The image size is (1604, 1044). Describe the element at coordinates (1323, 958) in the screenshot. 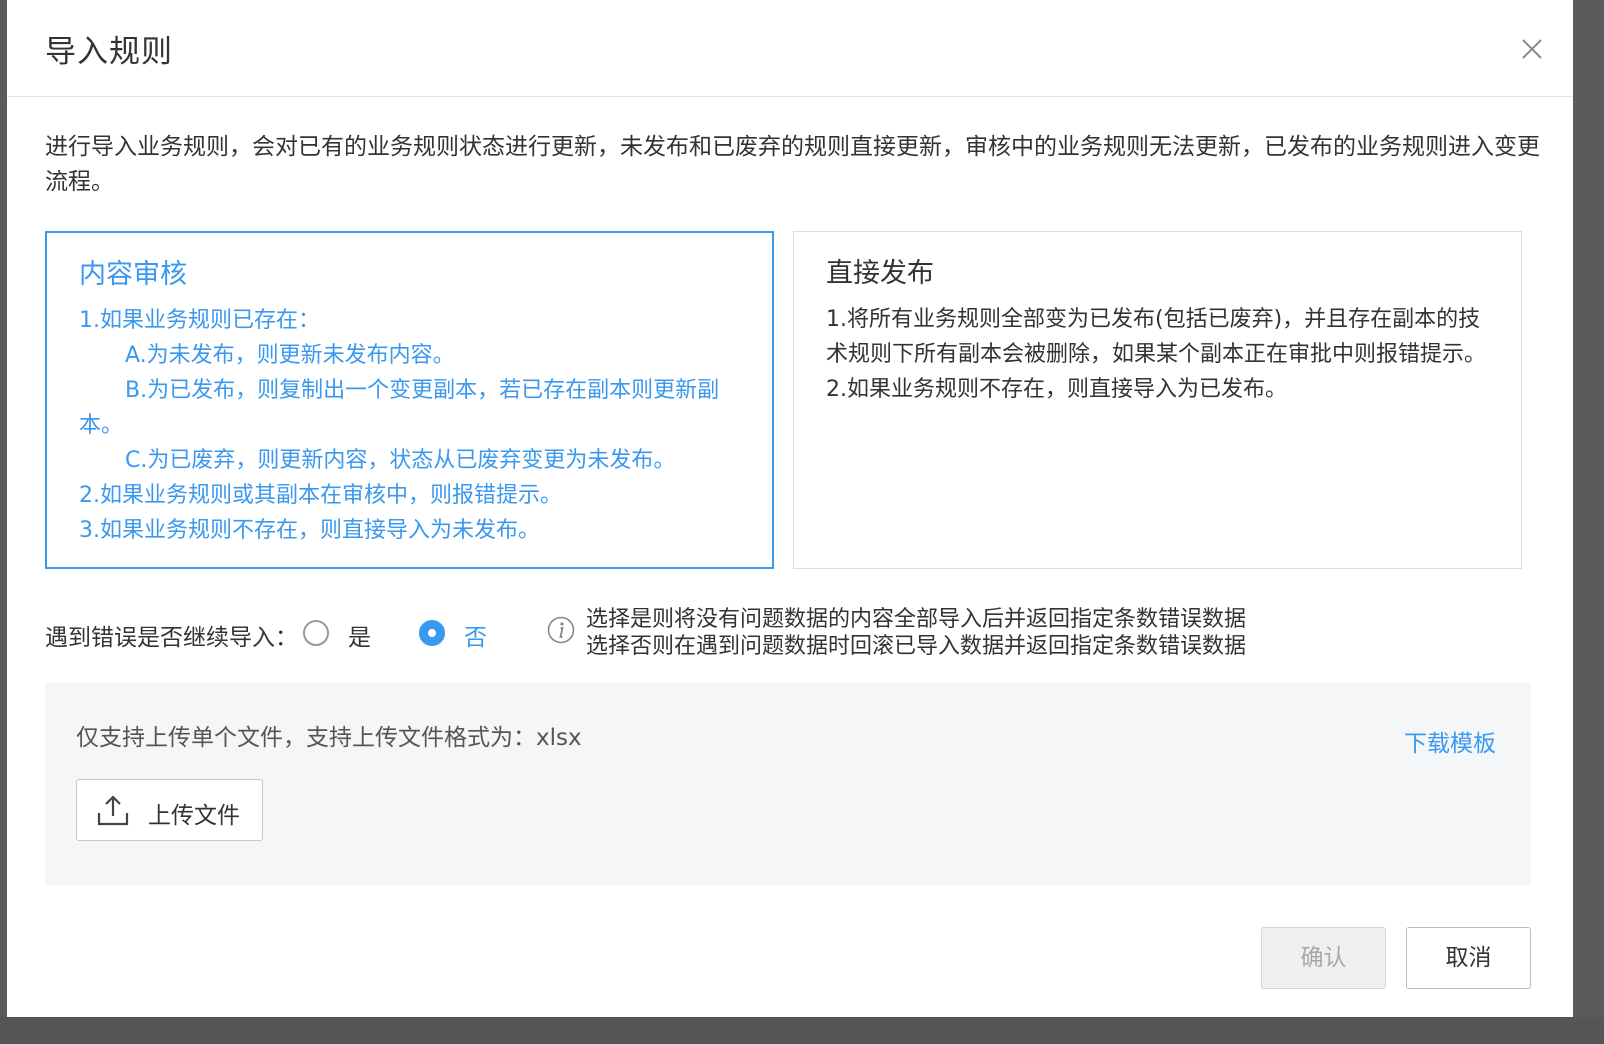

I see `confirm-button: 确认` at that location.